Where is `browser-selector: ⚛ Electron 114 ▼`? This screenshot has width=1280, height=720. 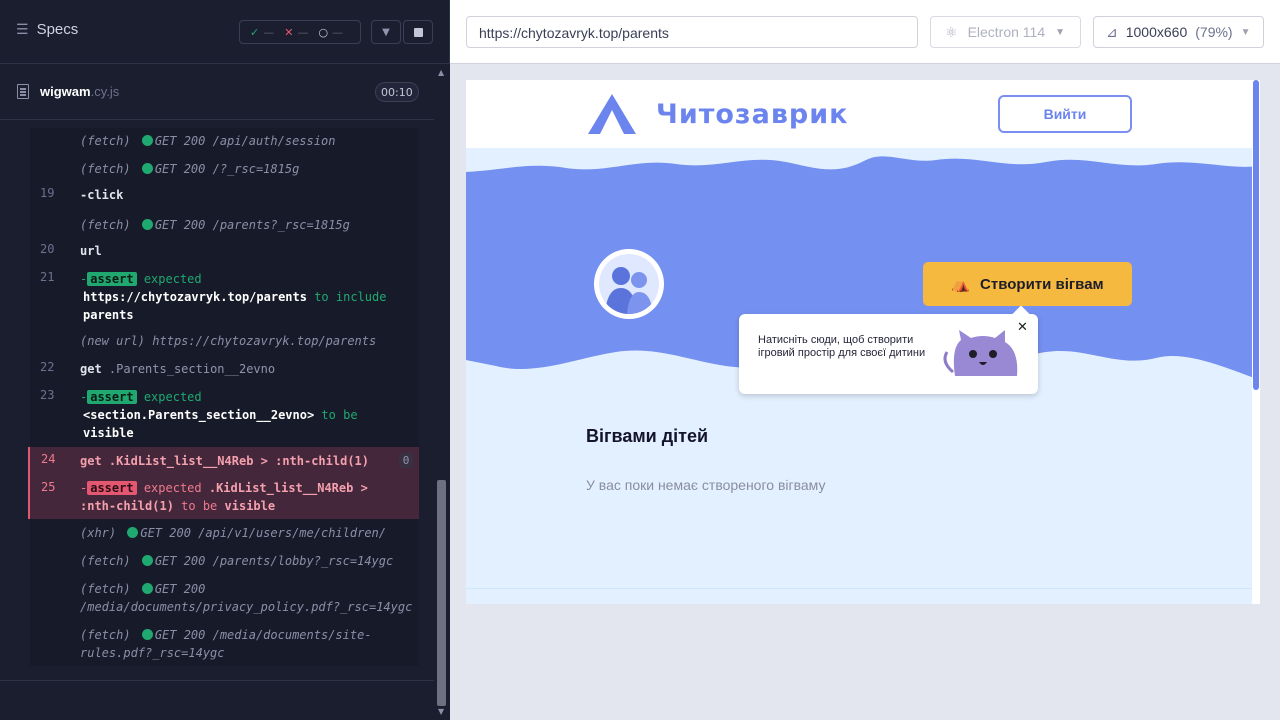
browser-selector: ⚛ Electron 114 ▼ is located at coordinates (1005, 32).